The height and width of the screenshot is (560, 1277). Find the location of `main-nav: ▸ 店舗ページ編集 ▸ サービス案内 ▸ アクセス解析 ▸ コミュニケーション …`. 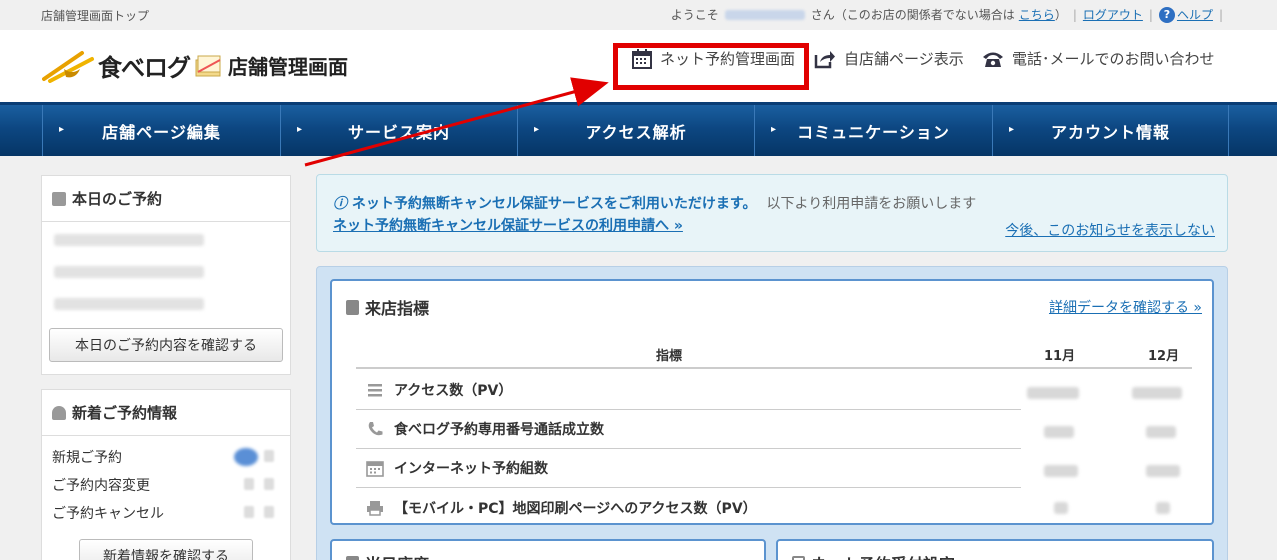

main-nav: ▸ 店舗ページ編集 ▸ サービス案内 ▸ アクセス解析 ▸ コミュニケーション … is located at coordinates (638, 129).